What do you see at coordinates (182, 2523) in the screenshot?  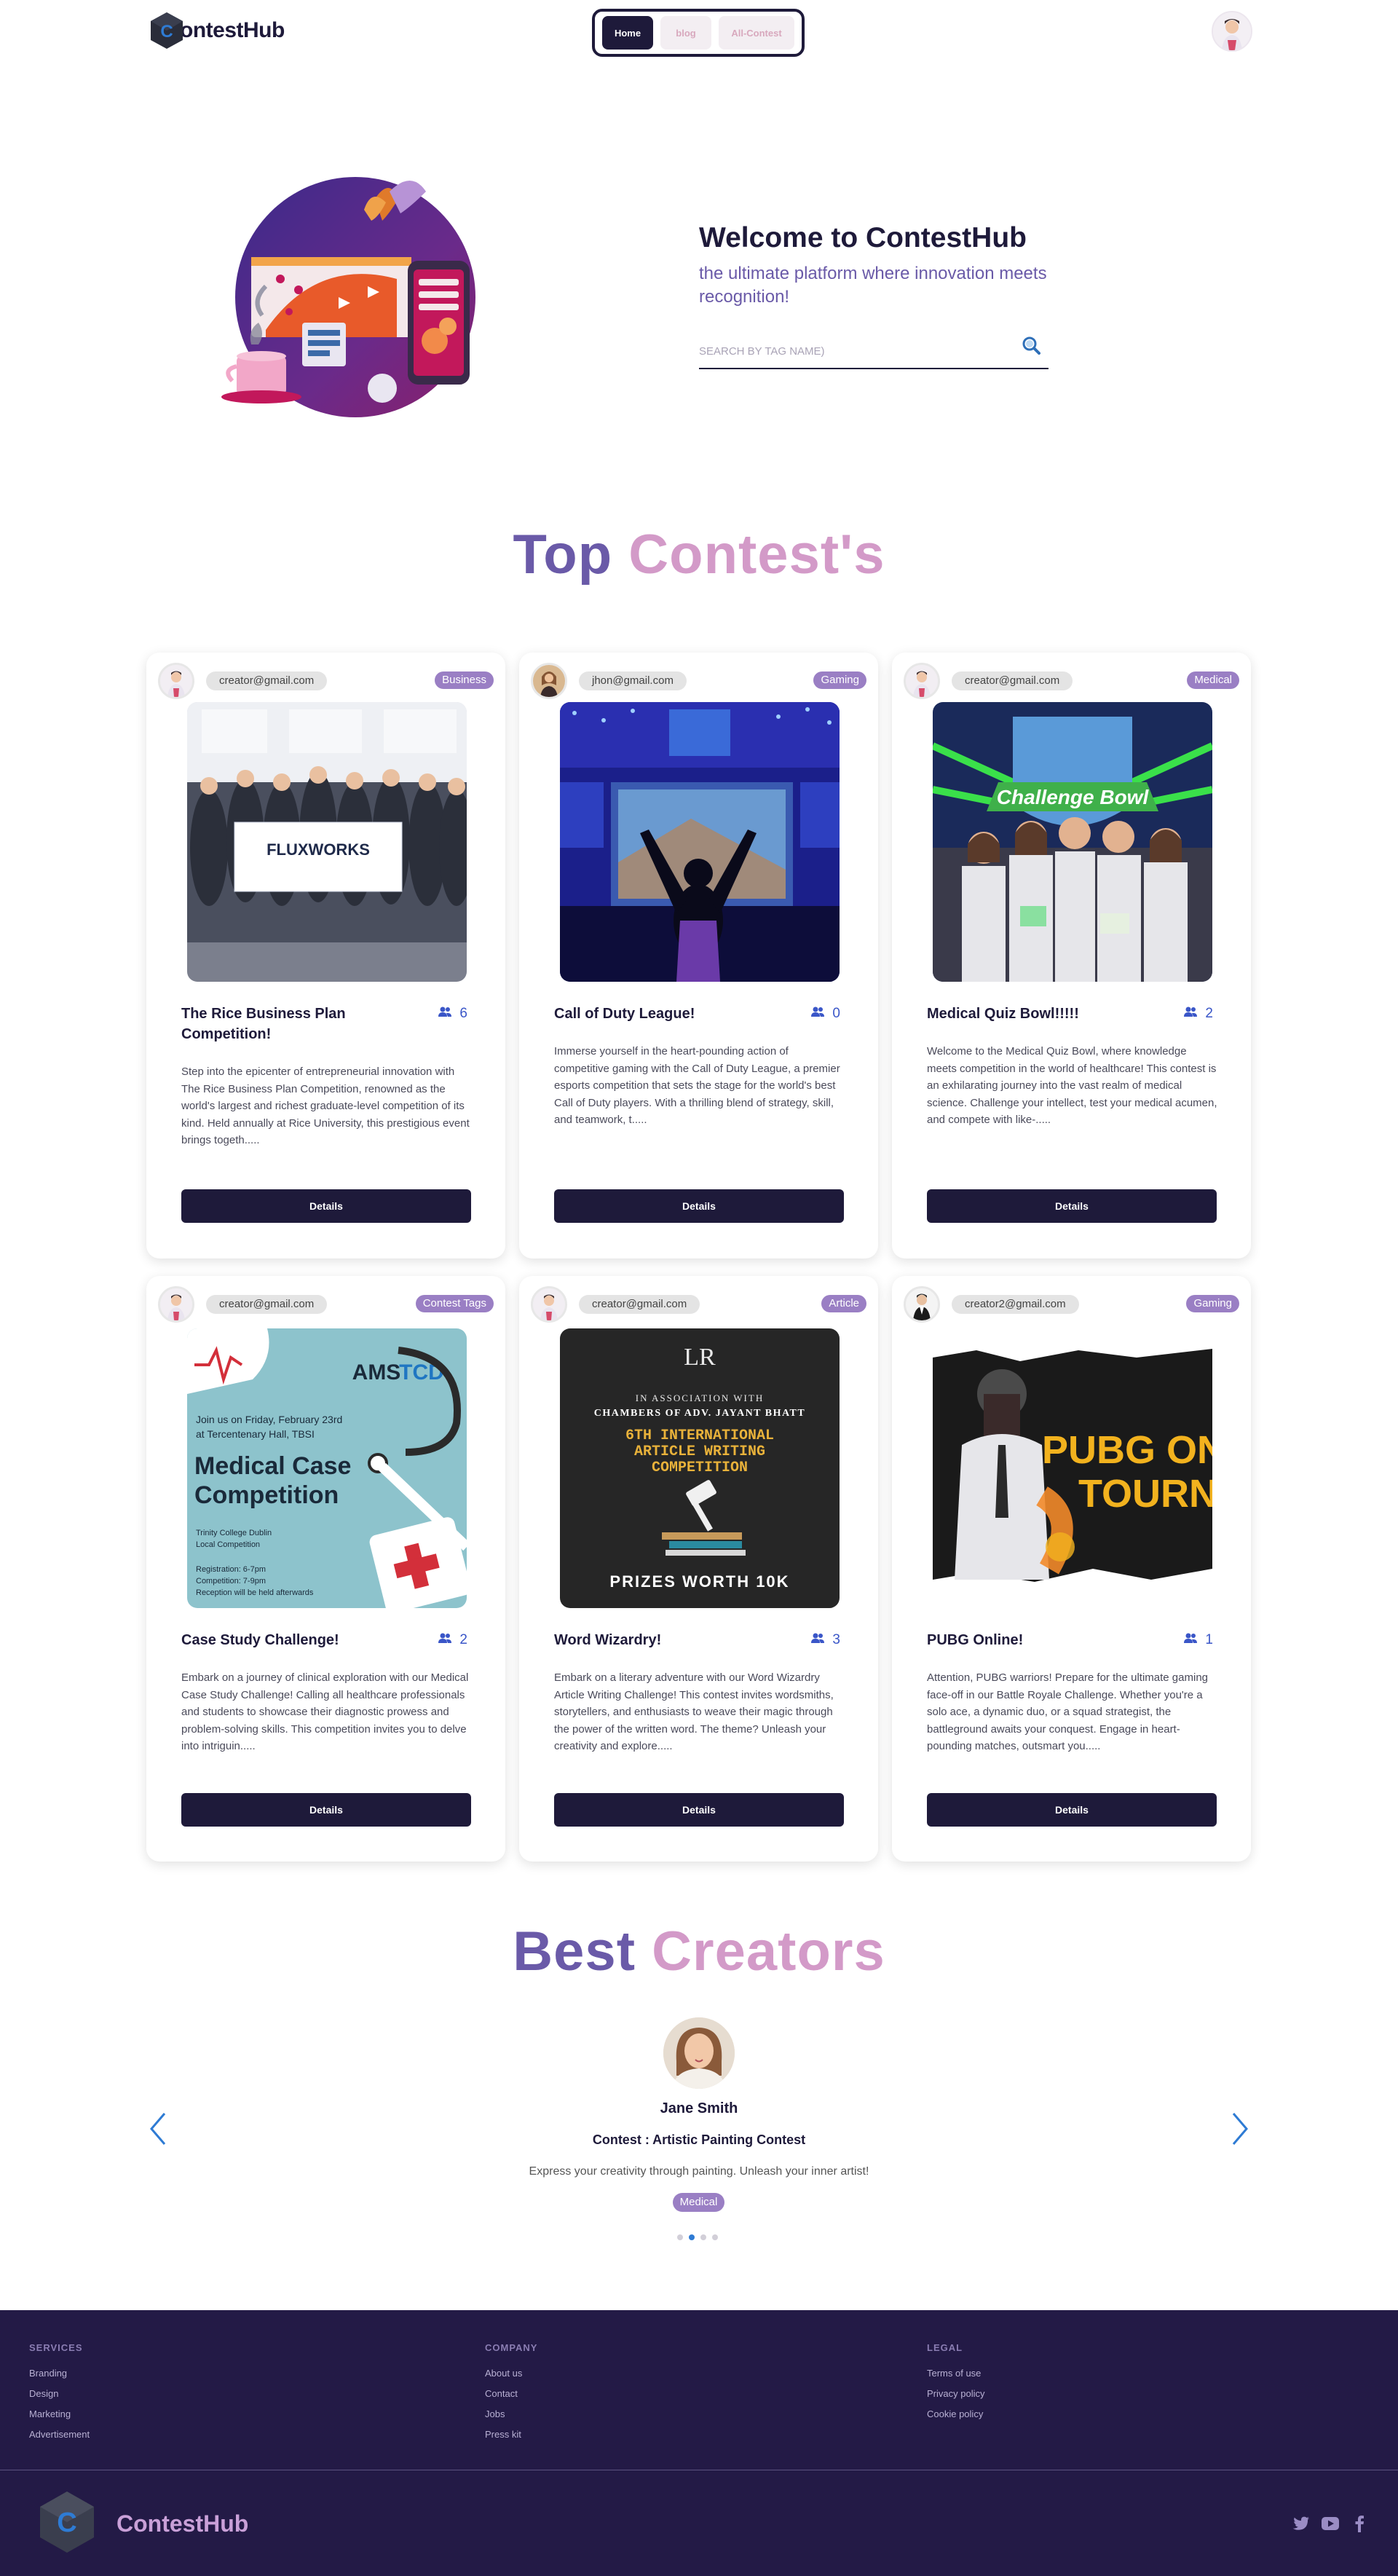 I see `footer-brand-name: ContestHub` at bounding box center [182, 2523].